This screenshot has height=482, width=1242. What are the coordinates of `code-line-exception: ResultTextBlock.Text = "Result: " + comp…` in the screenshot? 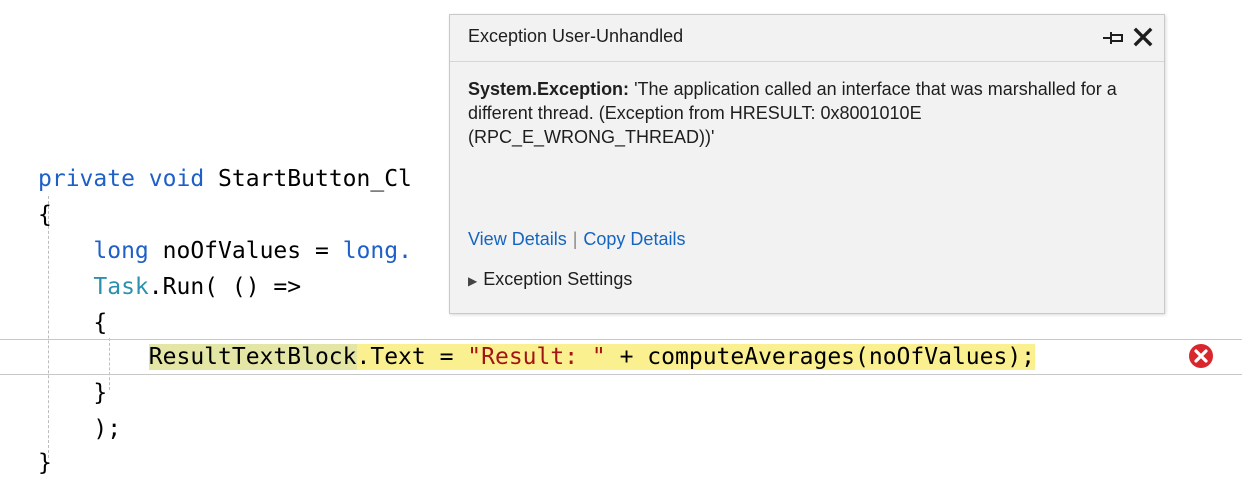 It's located at (537, 357).